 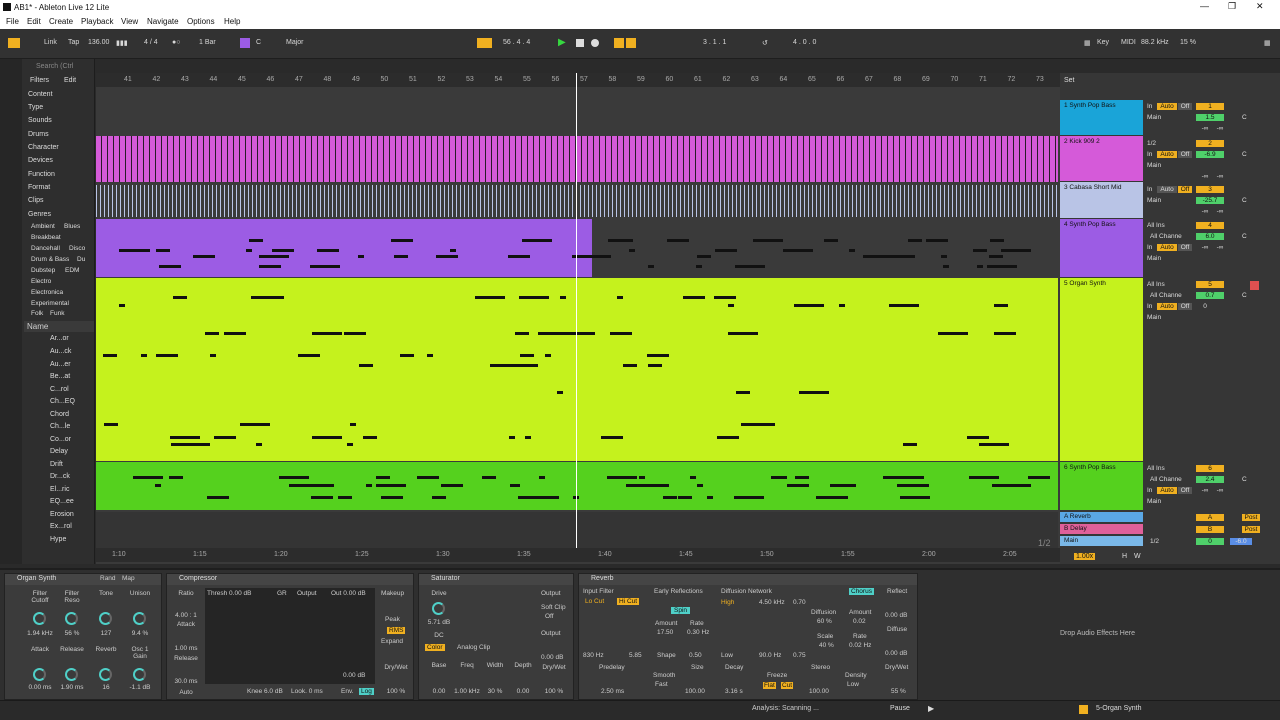 I want to click on track-pan-3: C, so click(x=1244, y=200).